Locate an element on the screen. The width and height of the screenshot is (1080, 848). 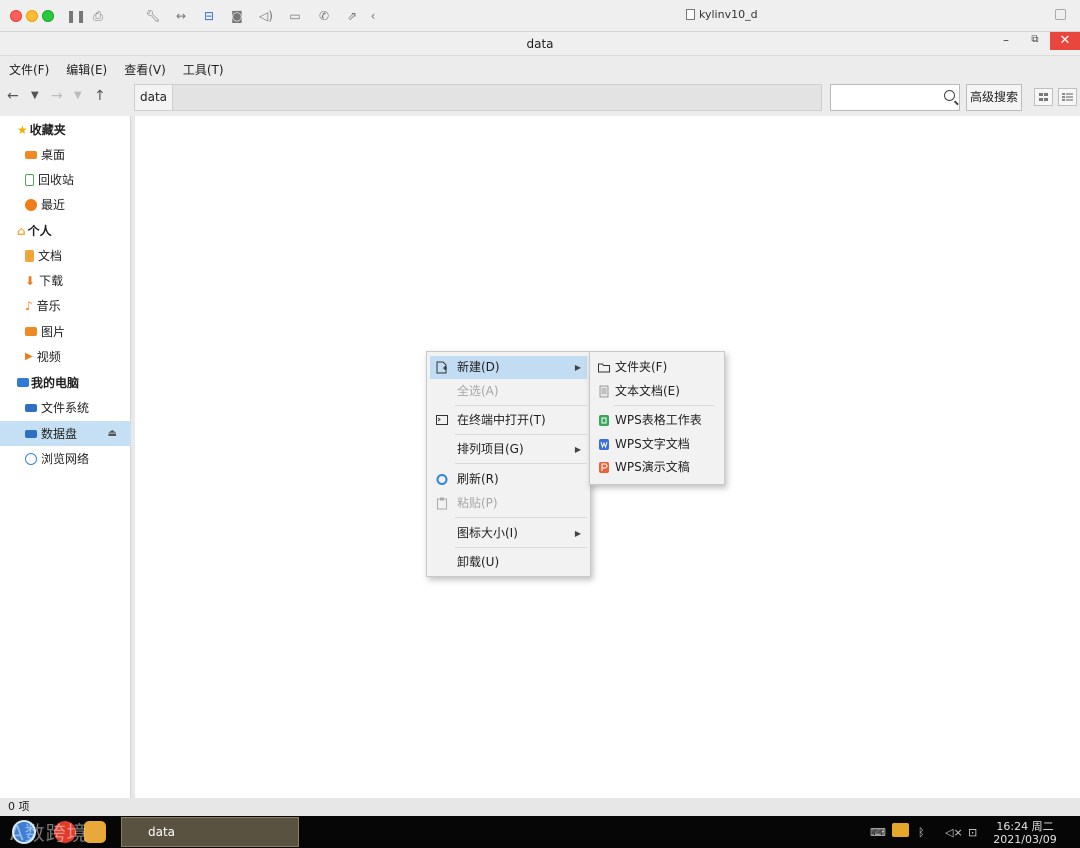
back-history-dropdown-icon: ▼ is located at coordinates (35, 95).